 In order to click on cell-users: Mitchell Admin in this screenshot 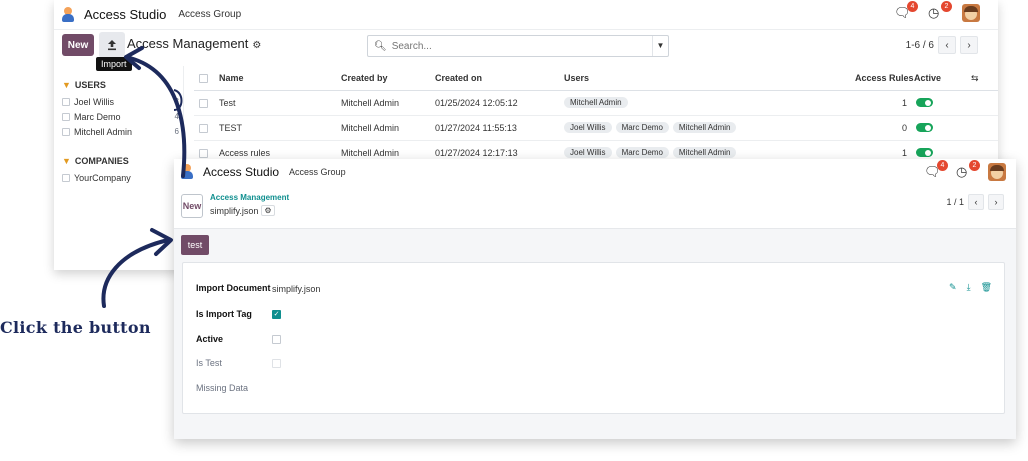, I will do `click(598, 102)`.